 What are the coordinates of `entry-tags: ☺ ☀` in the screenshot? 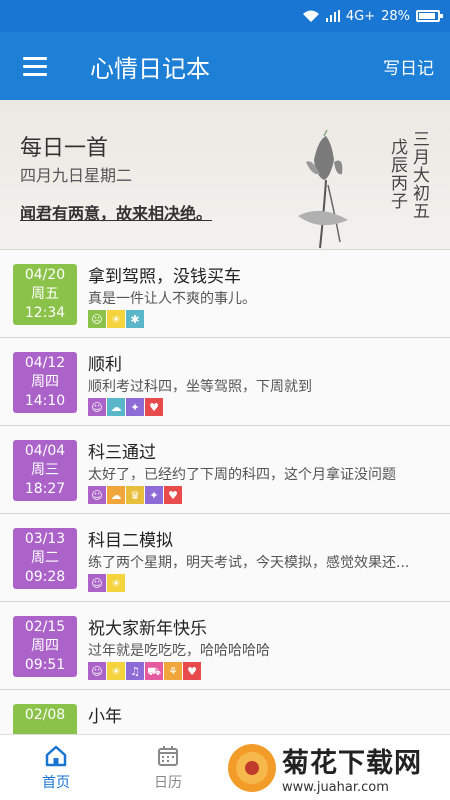 It's located at (106, 583).